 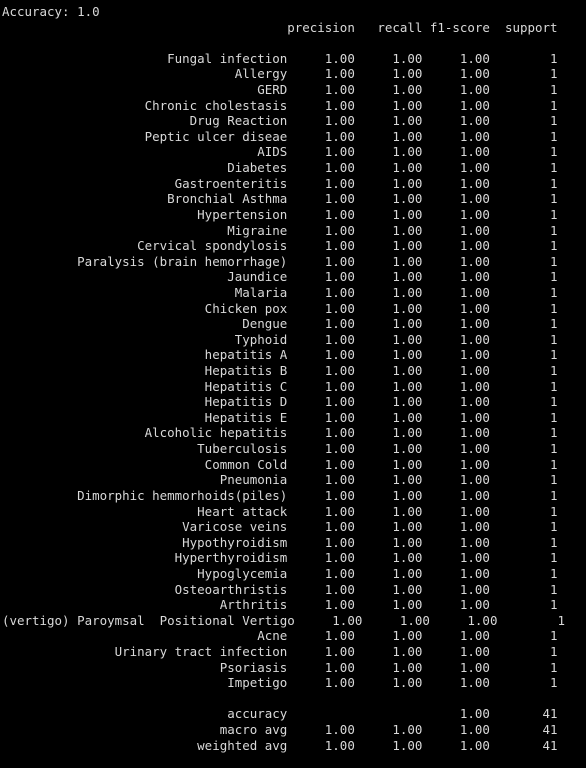 I want to click on report-class-row: Varicose veins 1.00 1.00 1.00 1, so click(x=280, y=527).